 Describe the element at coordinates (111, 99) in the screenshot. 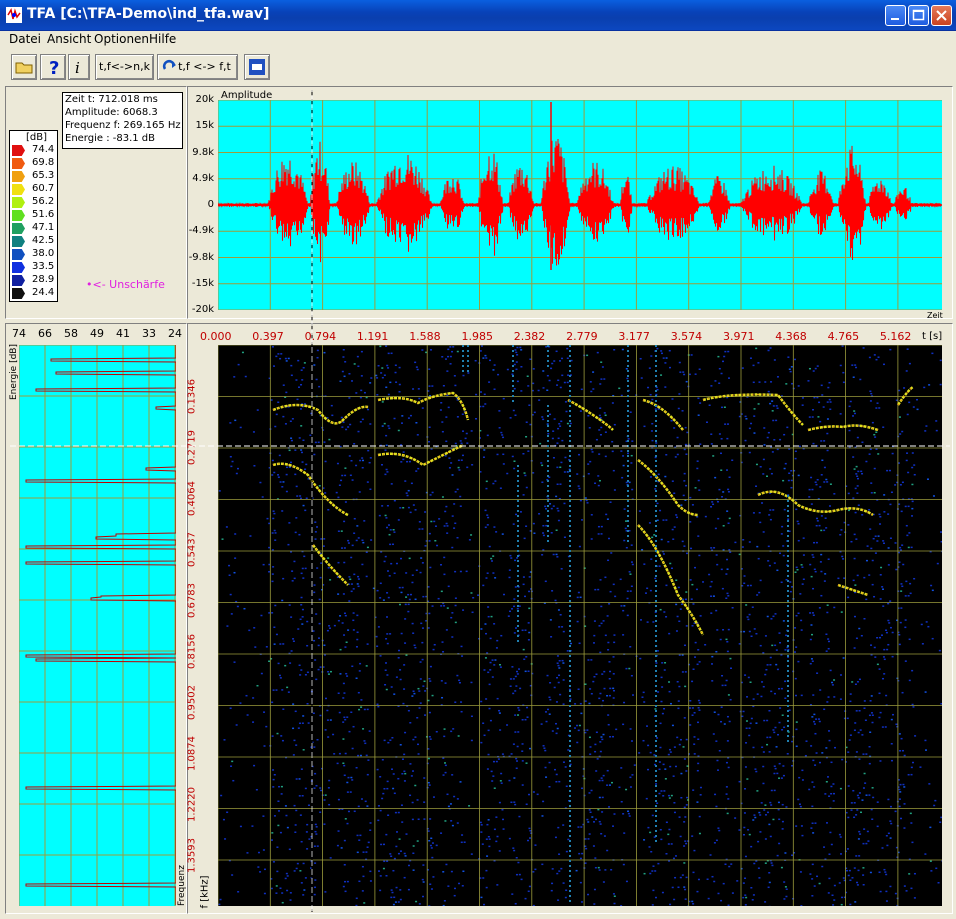

I see `cursor-time: Zeit t: 712.018 ms` at that location.